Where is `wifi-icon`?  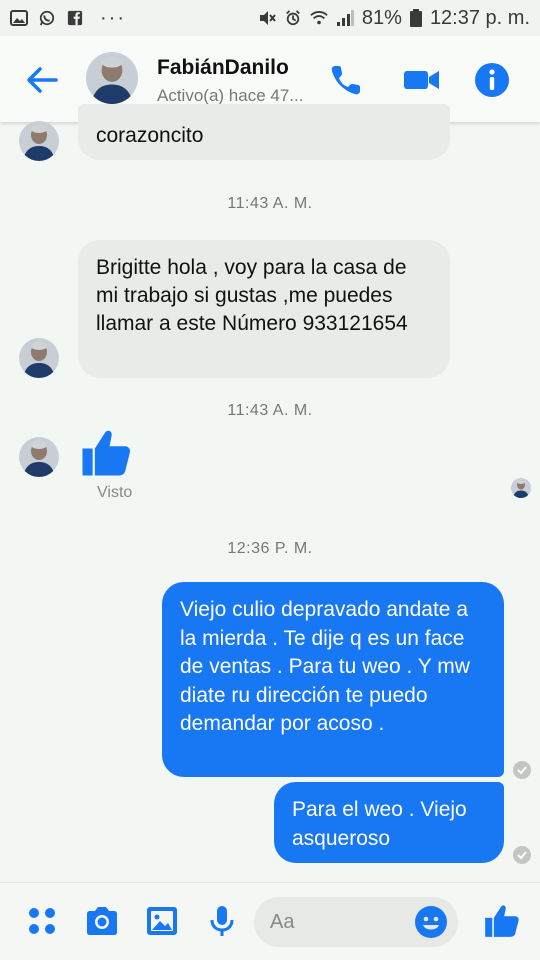
wifi-icon is located at coordinates (319, 18).